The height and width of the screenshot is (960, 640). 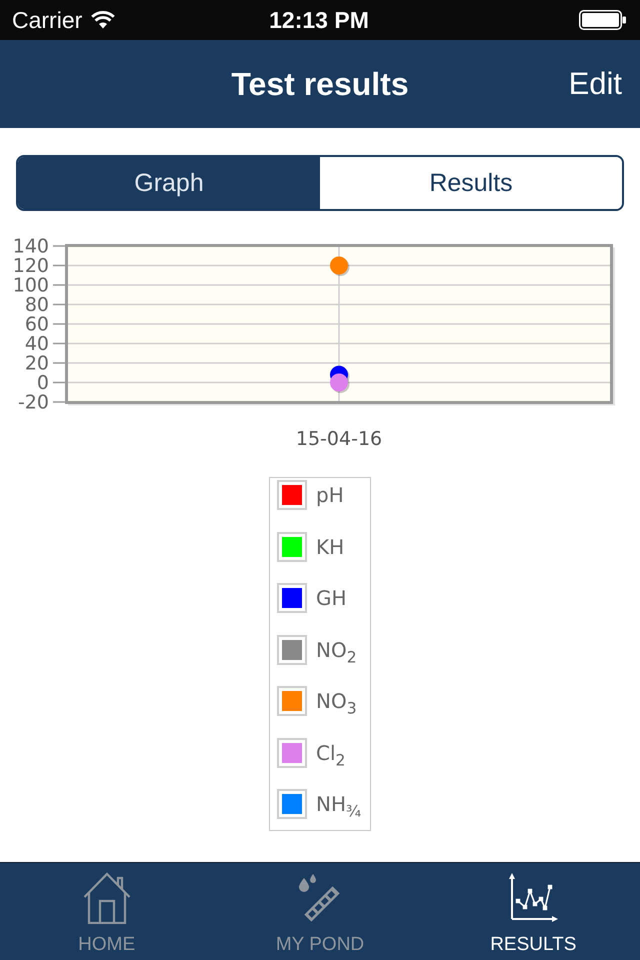 I want to click on legend-label: NH$_{¾}$, so click(x=339, y=804).